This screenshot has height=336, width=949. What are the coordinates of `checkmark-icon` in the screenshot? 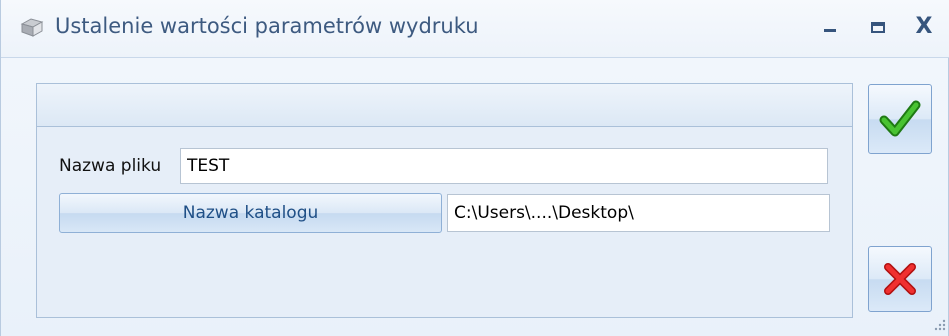 It's located at (900, 118).